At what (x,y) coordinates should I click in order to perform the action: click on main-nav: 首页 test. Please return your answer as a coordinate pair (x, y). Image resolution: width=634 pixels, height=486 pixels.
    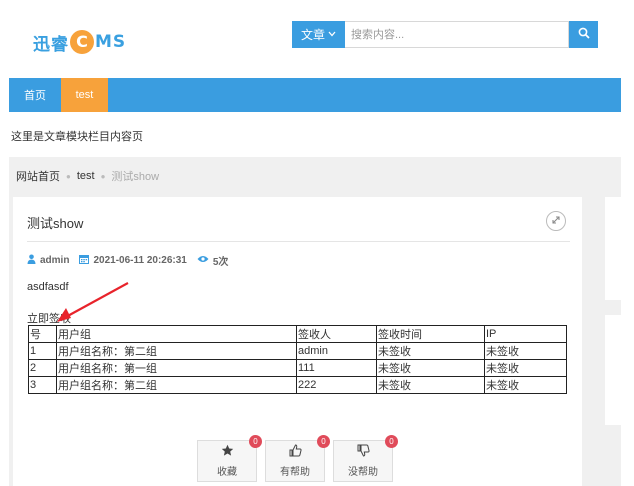
    Looking at the image, I should click on (315, 95).